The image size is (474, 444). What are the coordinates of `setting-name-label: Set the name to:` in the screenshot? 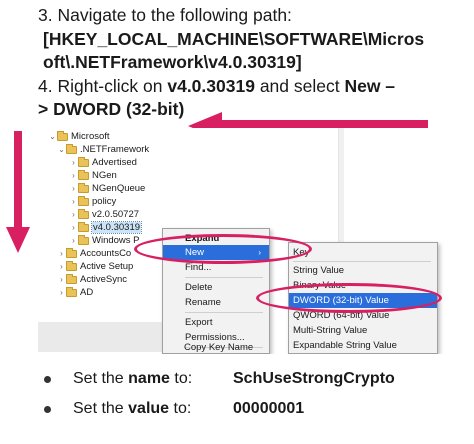 It's located at (153, 379).